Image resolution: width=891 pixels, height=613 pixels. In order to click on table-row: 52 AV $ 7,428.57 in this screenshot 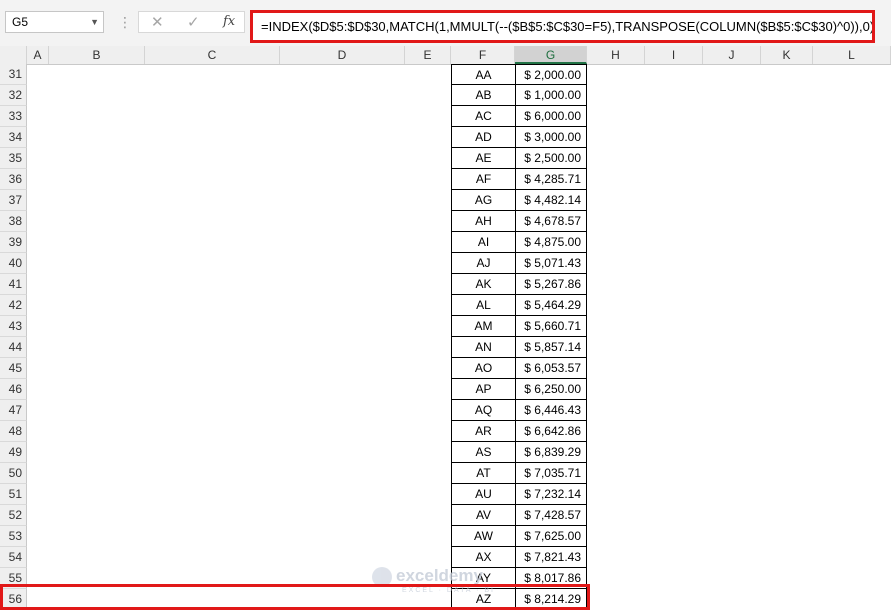, I will do `click(445, 515)`.